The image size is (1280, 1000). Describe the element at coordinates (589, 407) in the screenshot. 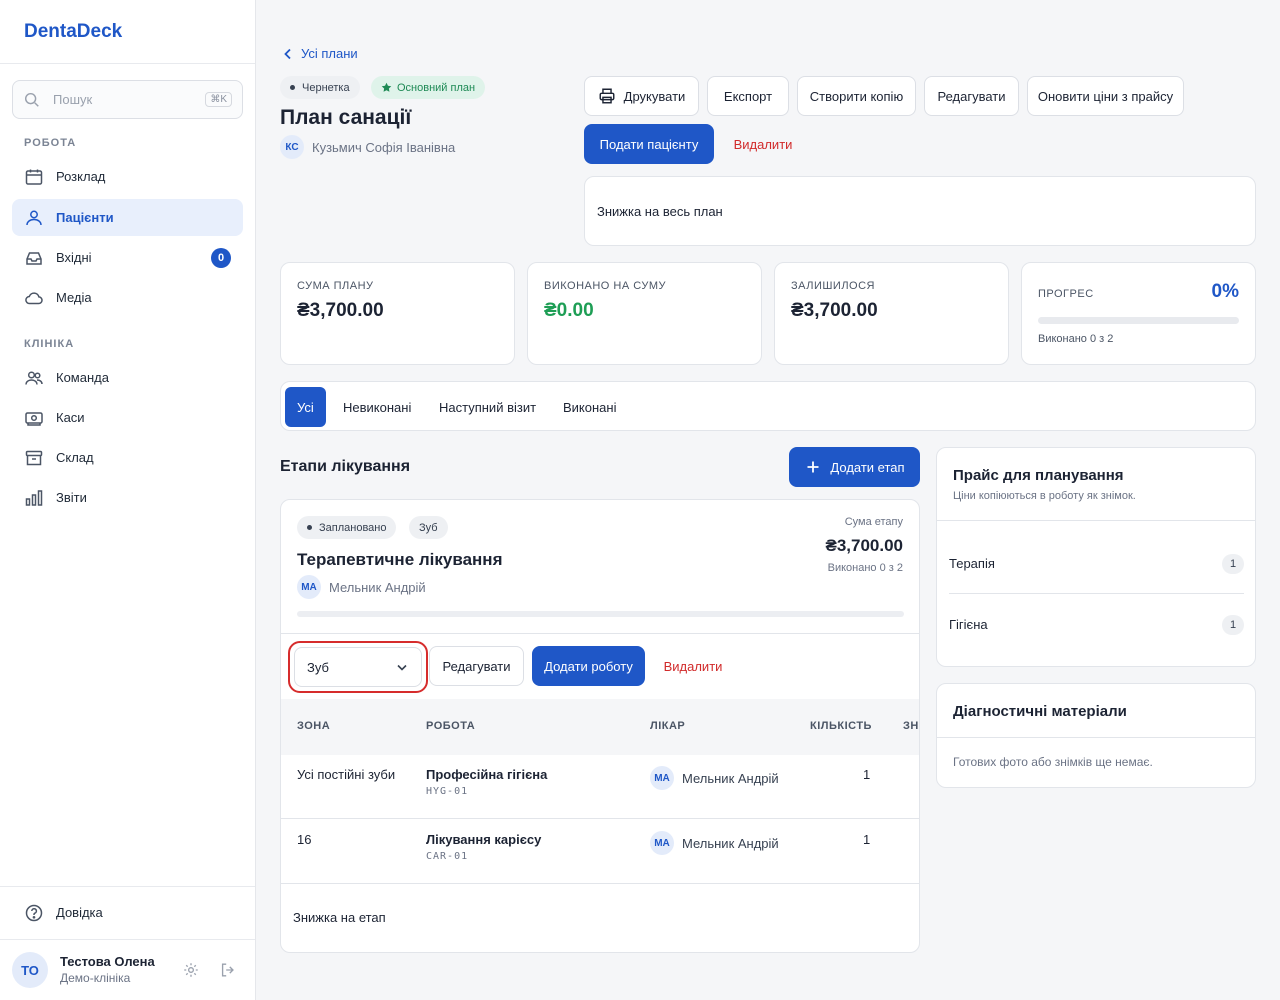

I see `tab-completed: Виконані` at that location.